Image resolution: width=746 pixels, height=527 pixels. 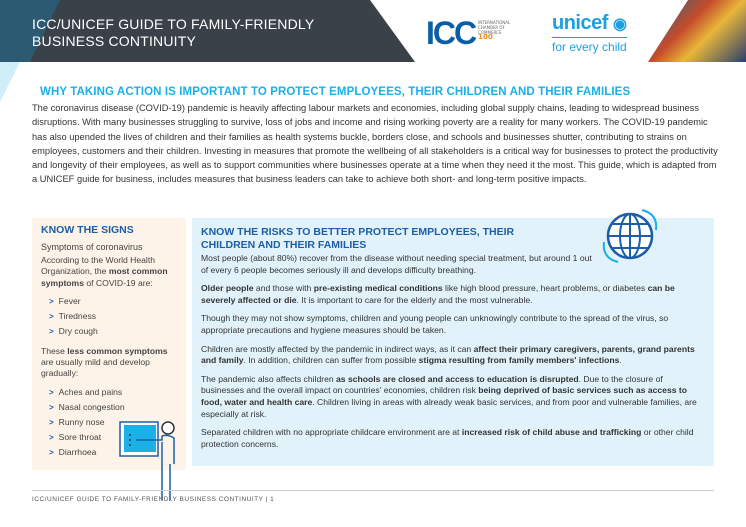 I want to click on unicef-logo: unicef ◉ for every child, so click(x=589, y=33).